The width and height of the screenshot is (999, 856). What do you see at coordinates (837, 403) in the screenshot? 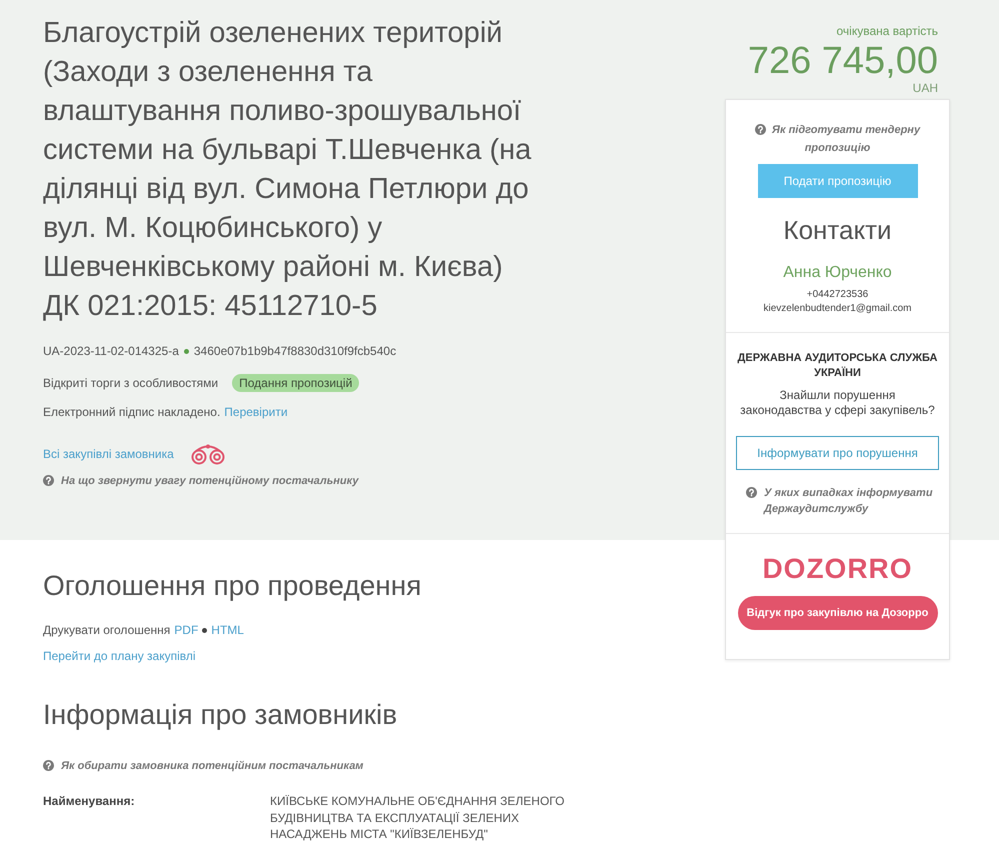
I see `audit-text: Знайшли порушення законодавства у сфері закупівель?` at bounding box center [837, 403].